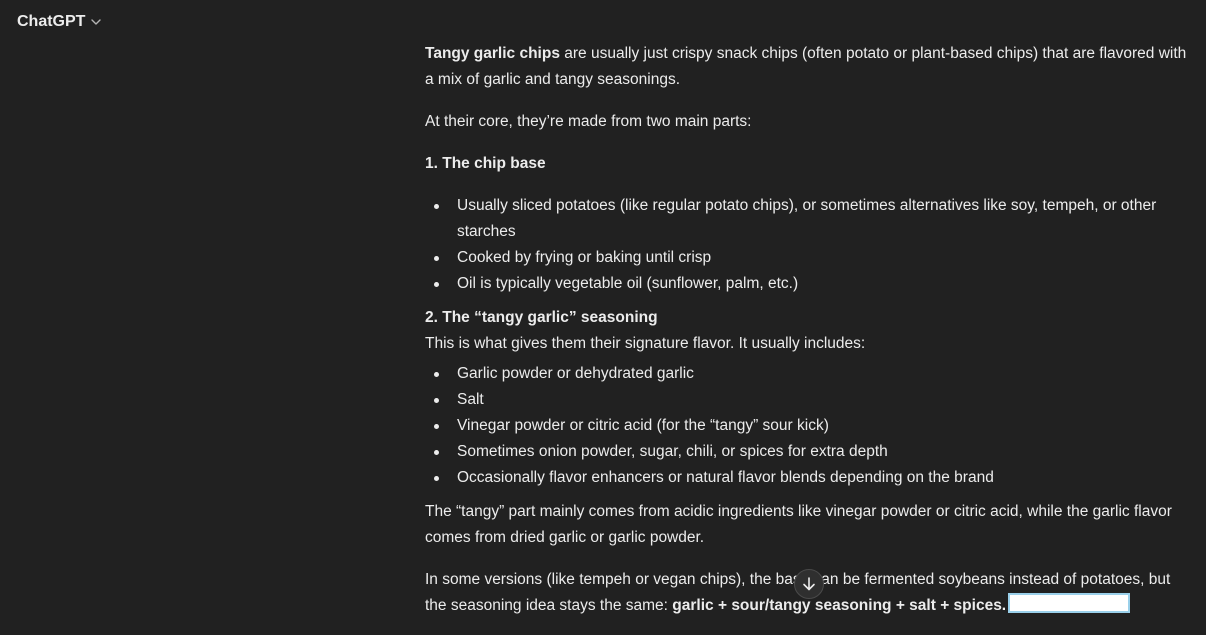 The image size is (1206, 635). Describe the element at coordinates (541, 317) in the screenshot. I see `section-2-heading: 2. The “tangy garlic” seasoning` at that location.